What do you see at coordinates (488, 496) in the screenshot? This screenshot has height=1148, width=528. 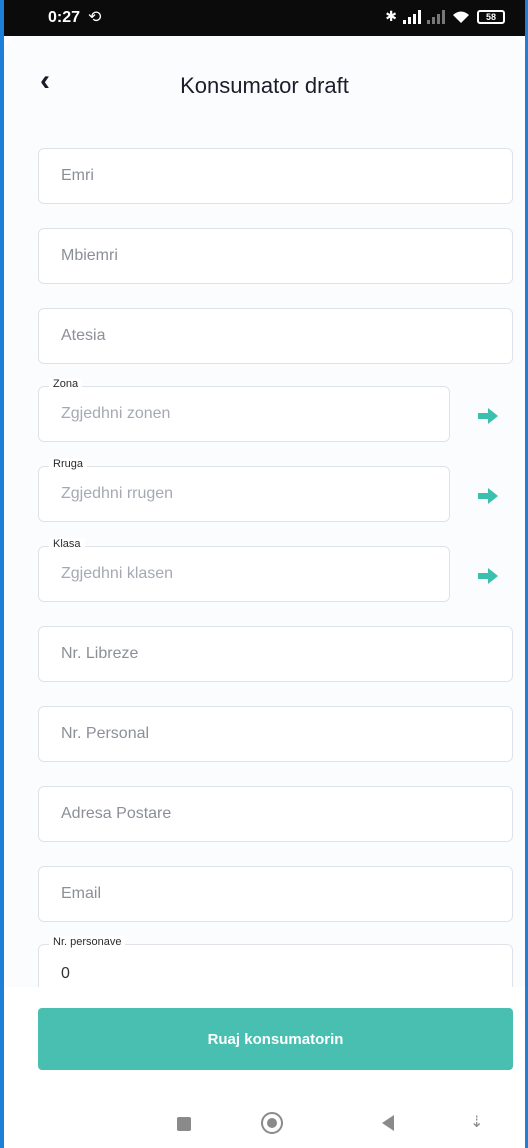 I see `rruga-arrow-right-icon` at bounding box center [488, 496].